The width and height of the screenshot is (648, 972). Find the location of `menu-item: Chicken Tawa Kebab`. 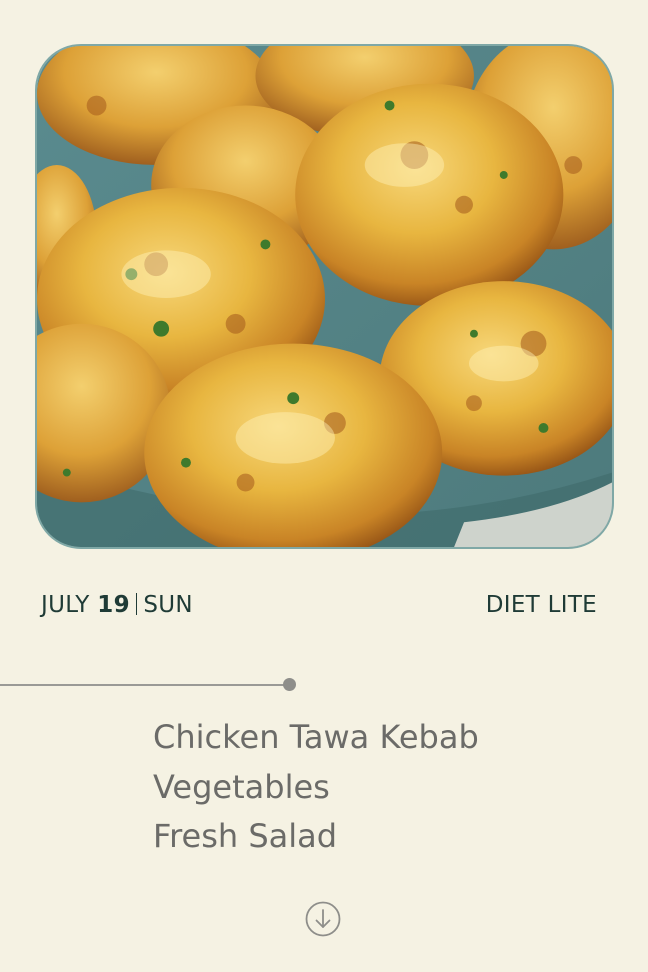

menu-item: Chicken Tawa Kebab is located at coordinates (316, 737).